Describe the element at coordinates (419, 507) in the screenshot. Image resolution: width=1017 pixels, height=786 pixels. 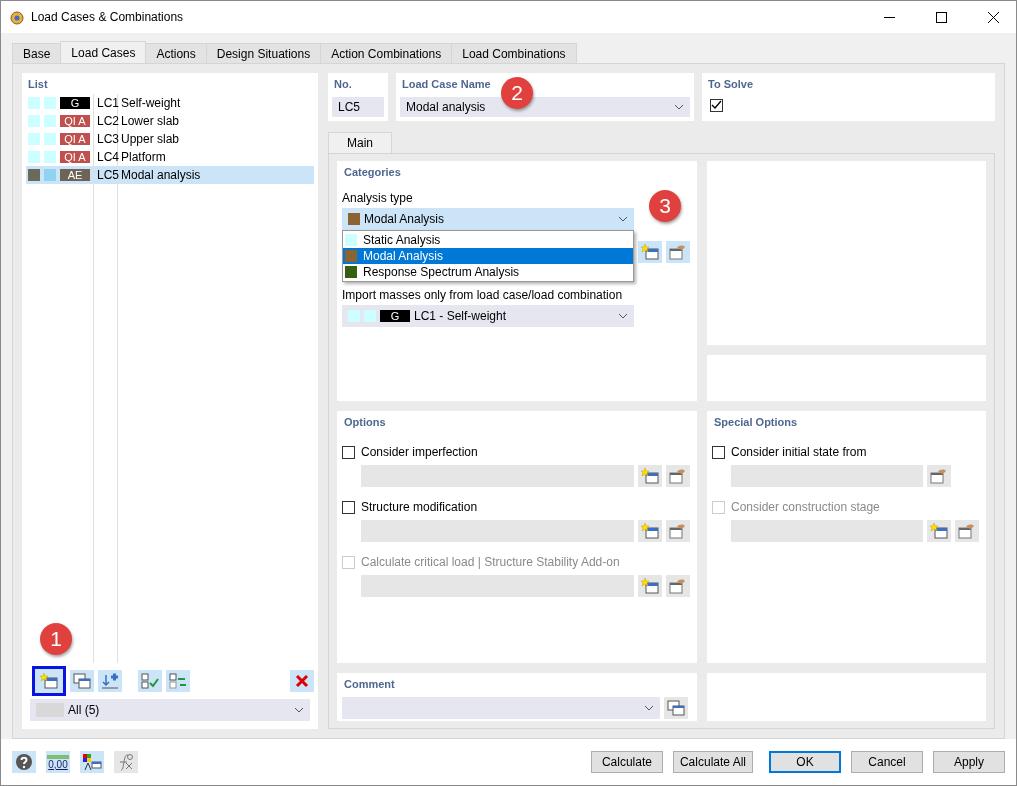
I see `option-label: Structure modification` at that location.